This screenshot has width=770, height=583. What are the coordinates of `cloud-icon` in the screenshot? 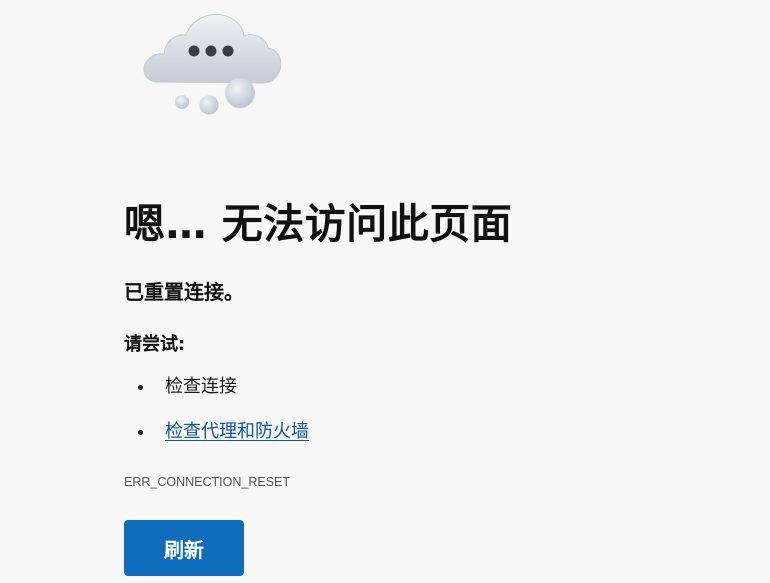 It's located at (212, 64).